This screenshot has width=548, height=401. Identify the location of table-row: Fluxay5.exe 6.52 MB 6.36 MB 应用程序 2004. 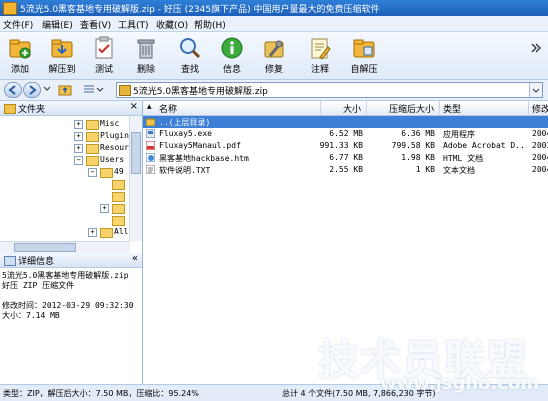
(345, 134).